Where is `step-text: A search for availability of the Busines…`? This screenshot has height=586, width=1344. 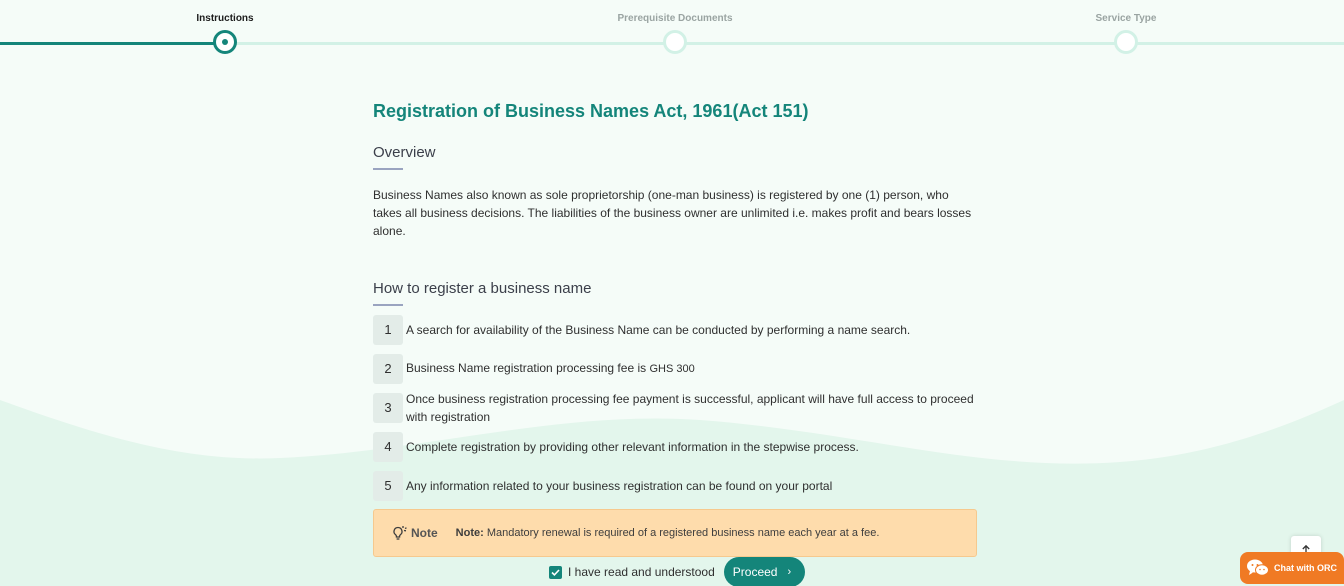
step-text: A search for availability of the Busines… is located at coordinates (658, 329).